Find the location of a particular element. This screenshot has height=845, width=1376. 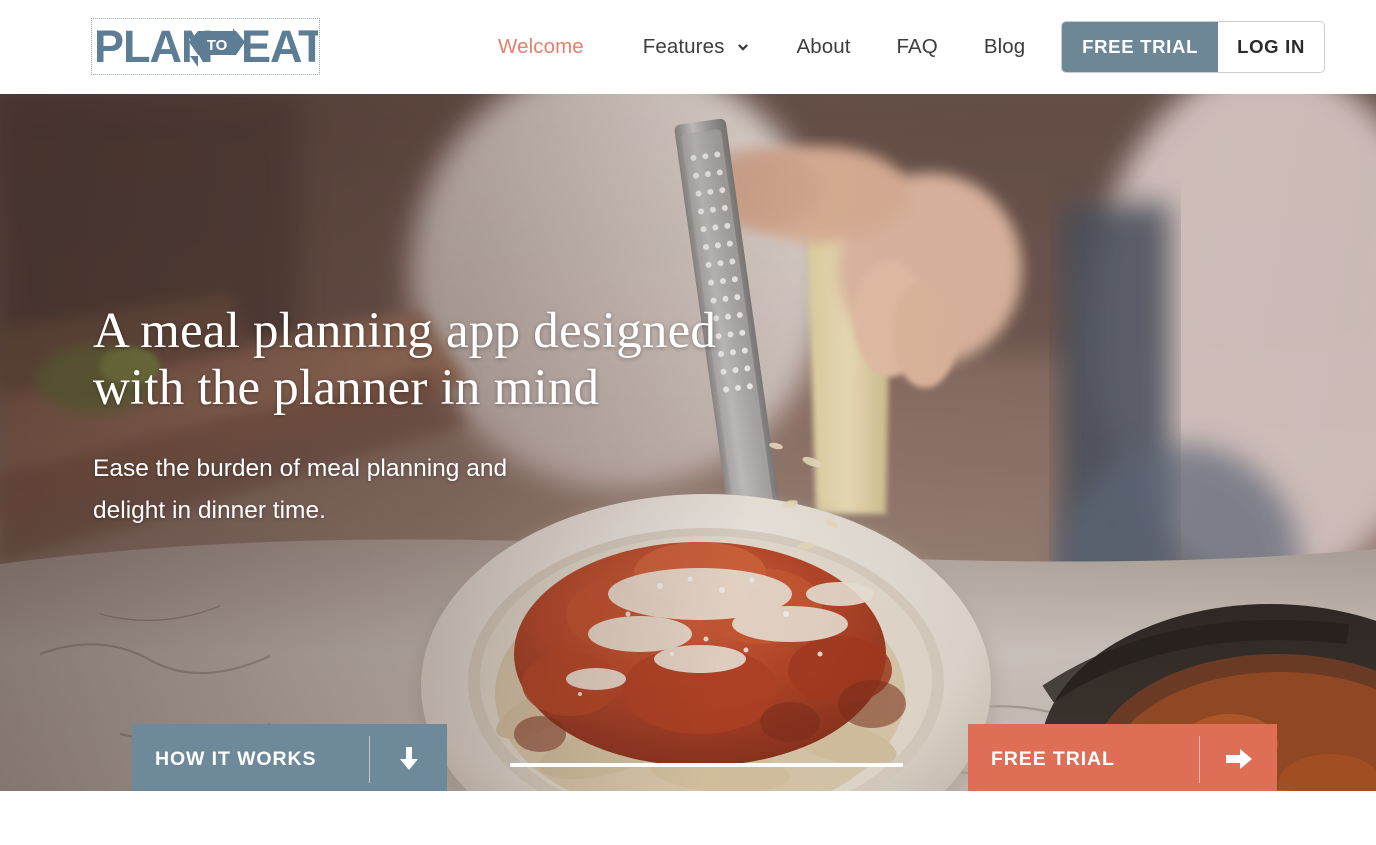

ribbon-shape: TO is located at coordinates (216, 47).